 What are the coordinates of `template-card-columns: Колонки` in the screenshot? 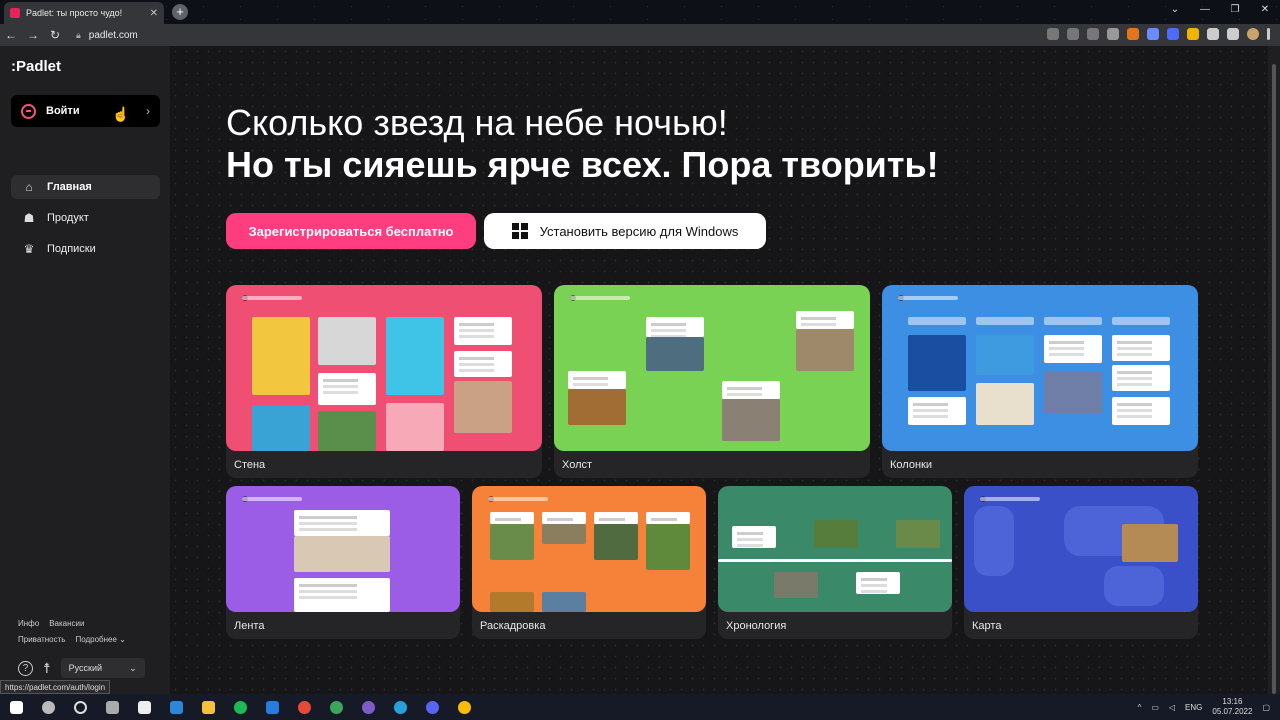 It's located at (1040, 381).